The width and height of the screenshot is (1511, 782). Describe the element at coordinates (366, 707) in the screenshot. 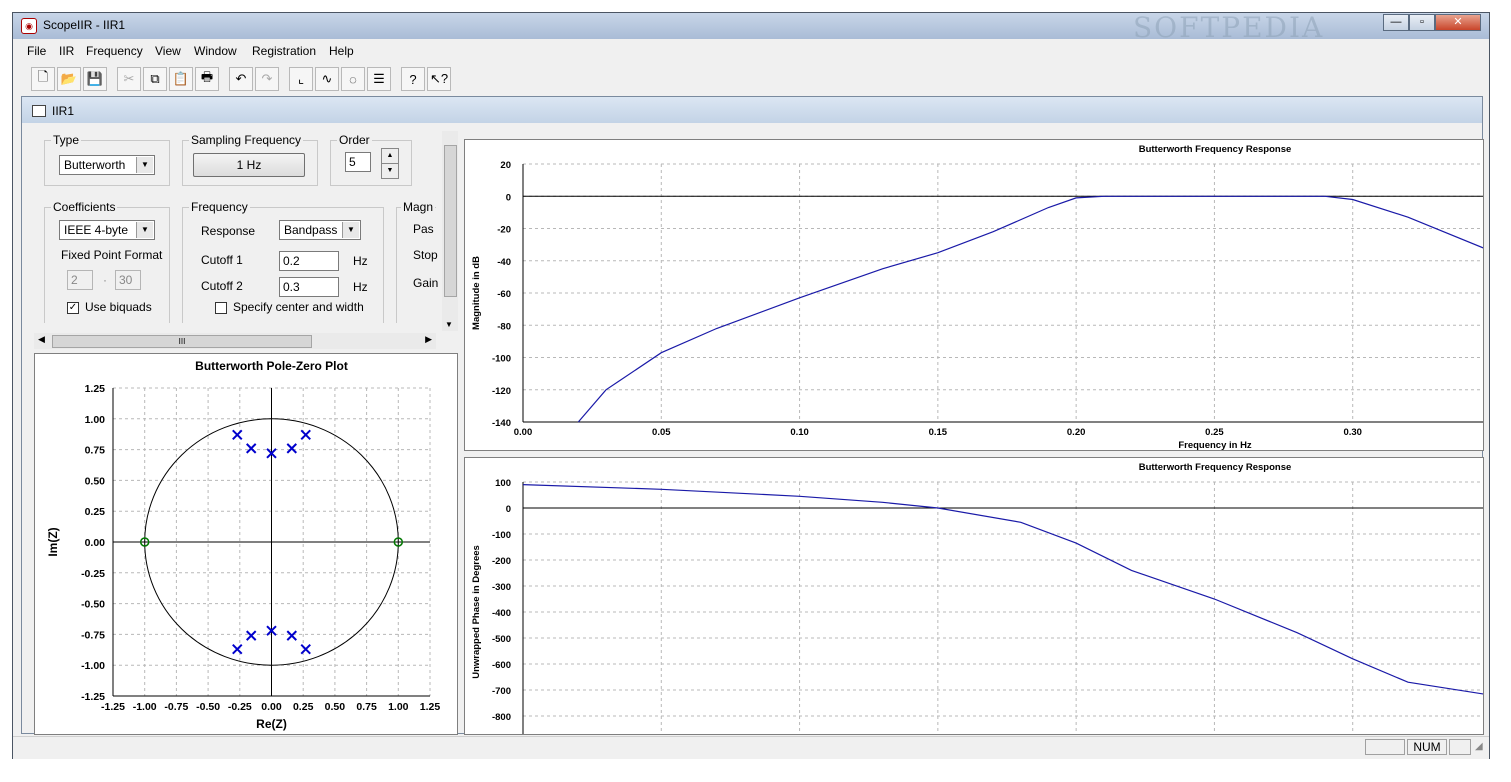

I see `x-tick-label: 0.75` at that location.